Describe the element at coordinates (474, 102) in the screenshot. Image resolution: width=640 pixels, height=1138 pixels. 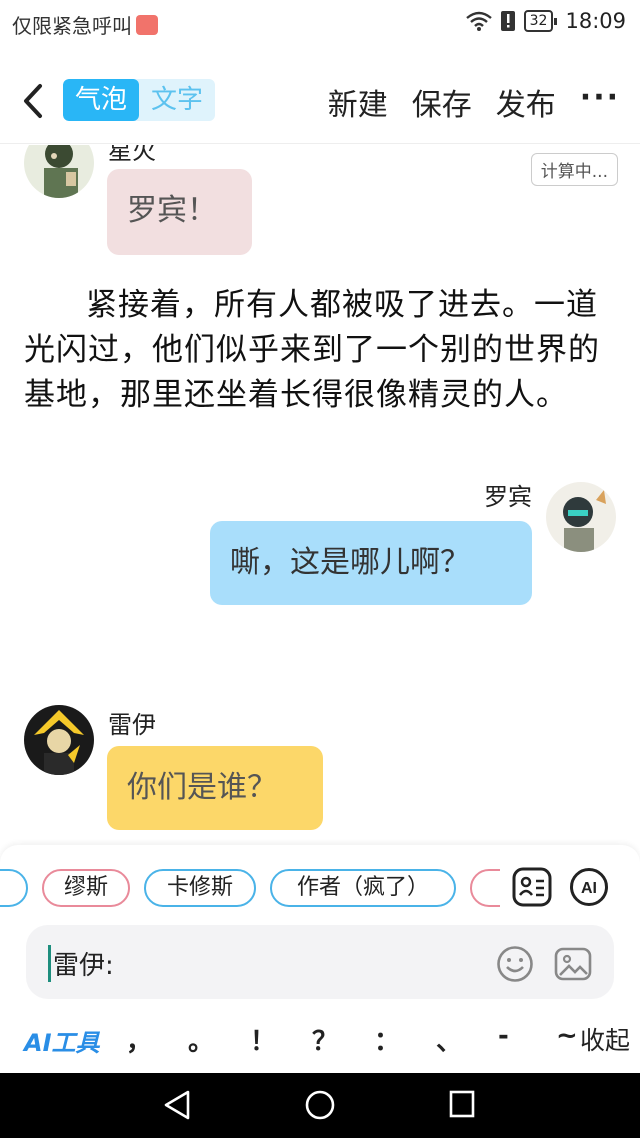
I see `header-actions: 新建 保存 发布 ···` at that location.